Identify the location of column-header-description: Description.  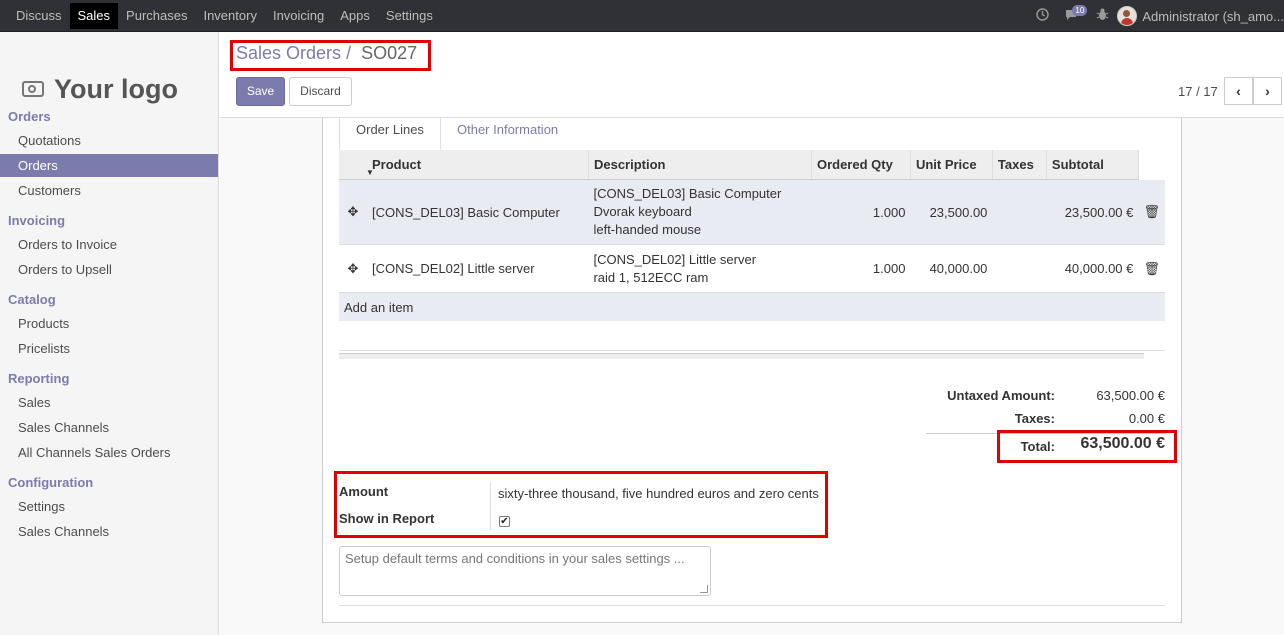
(699, 165).